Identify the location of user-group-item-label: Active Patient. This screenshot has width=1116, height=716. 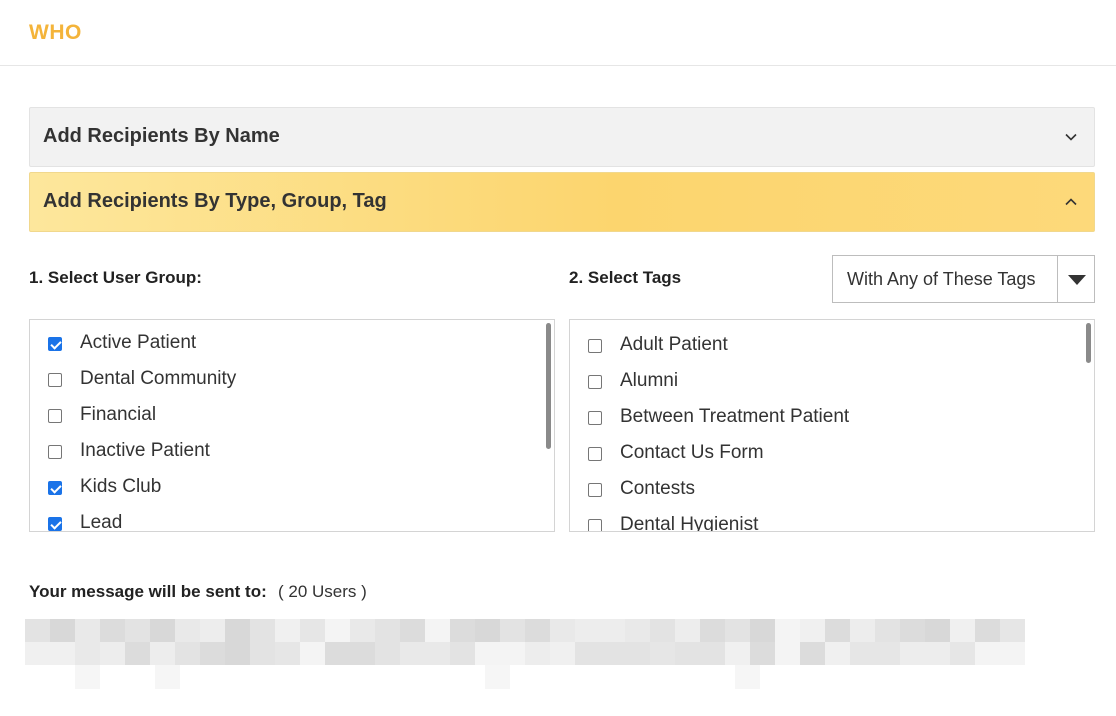
(138, 342).